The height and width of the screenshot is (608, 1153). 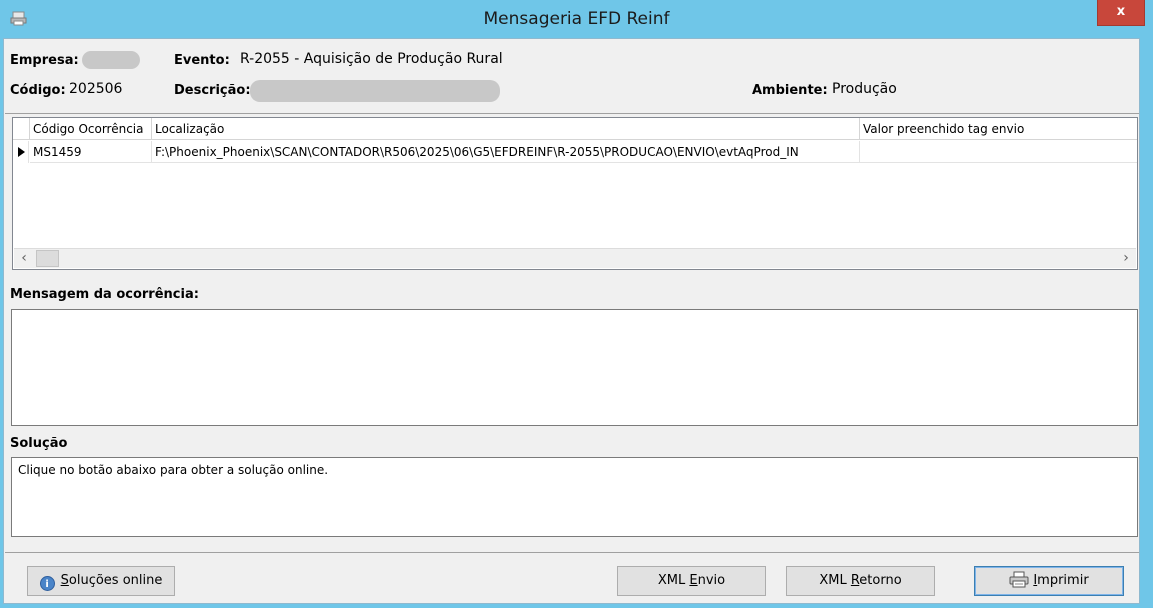 I want to click on xml-envio-label-rest: nvio, so click(x=711, y=580).